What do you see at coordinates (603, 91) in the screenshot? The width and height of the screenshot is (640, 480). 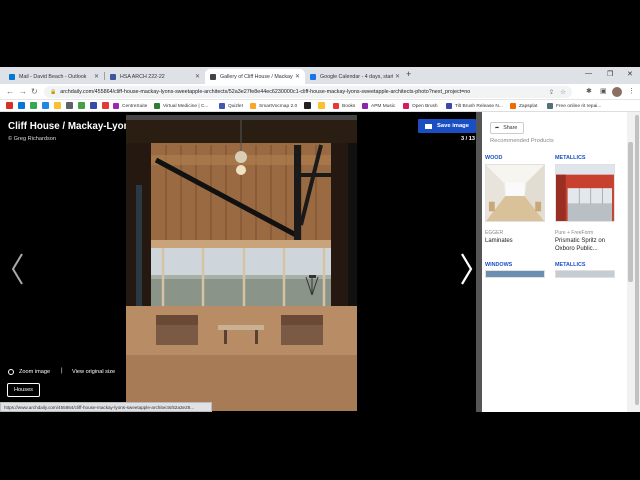 I see `side-panel-icon: ▣` at bounding box center [603, 91].